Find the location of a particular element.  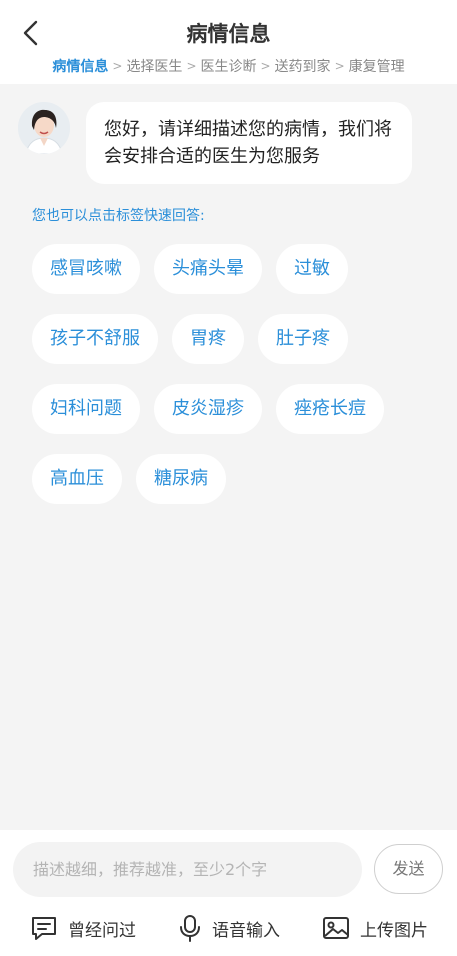

message-bubble: 您好，请详细描述您的病情，我们将会安排合适的医生为您服务 is located at coordinates (249, 143).